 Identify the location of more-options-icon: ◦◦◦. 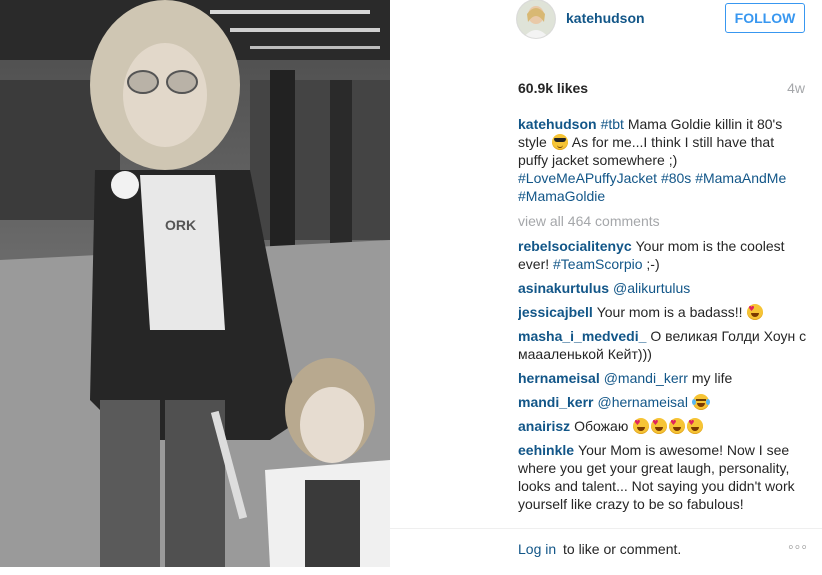
(798, 548).